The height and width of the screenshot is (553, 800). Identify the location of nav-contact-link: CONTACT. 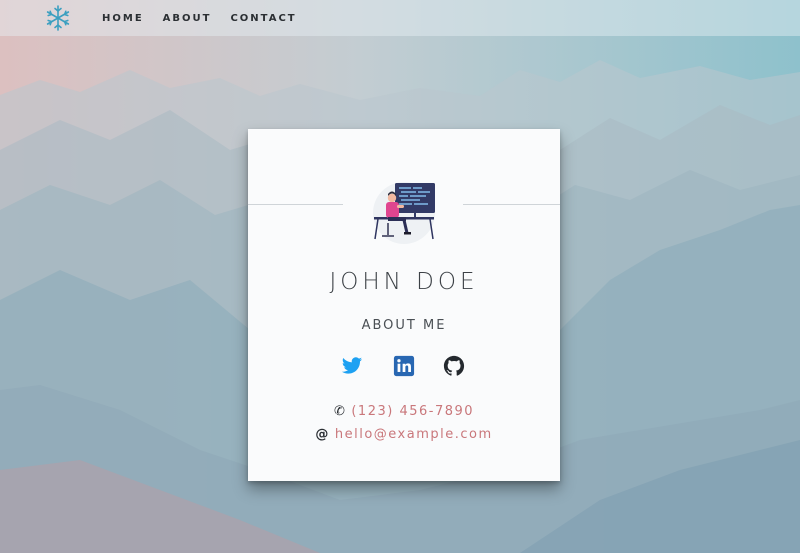
(263, 18).